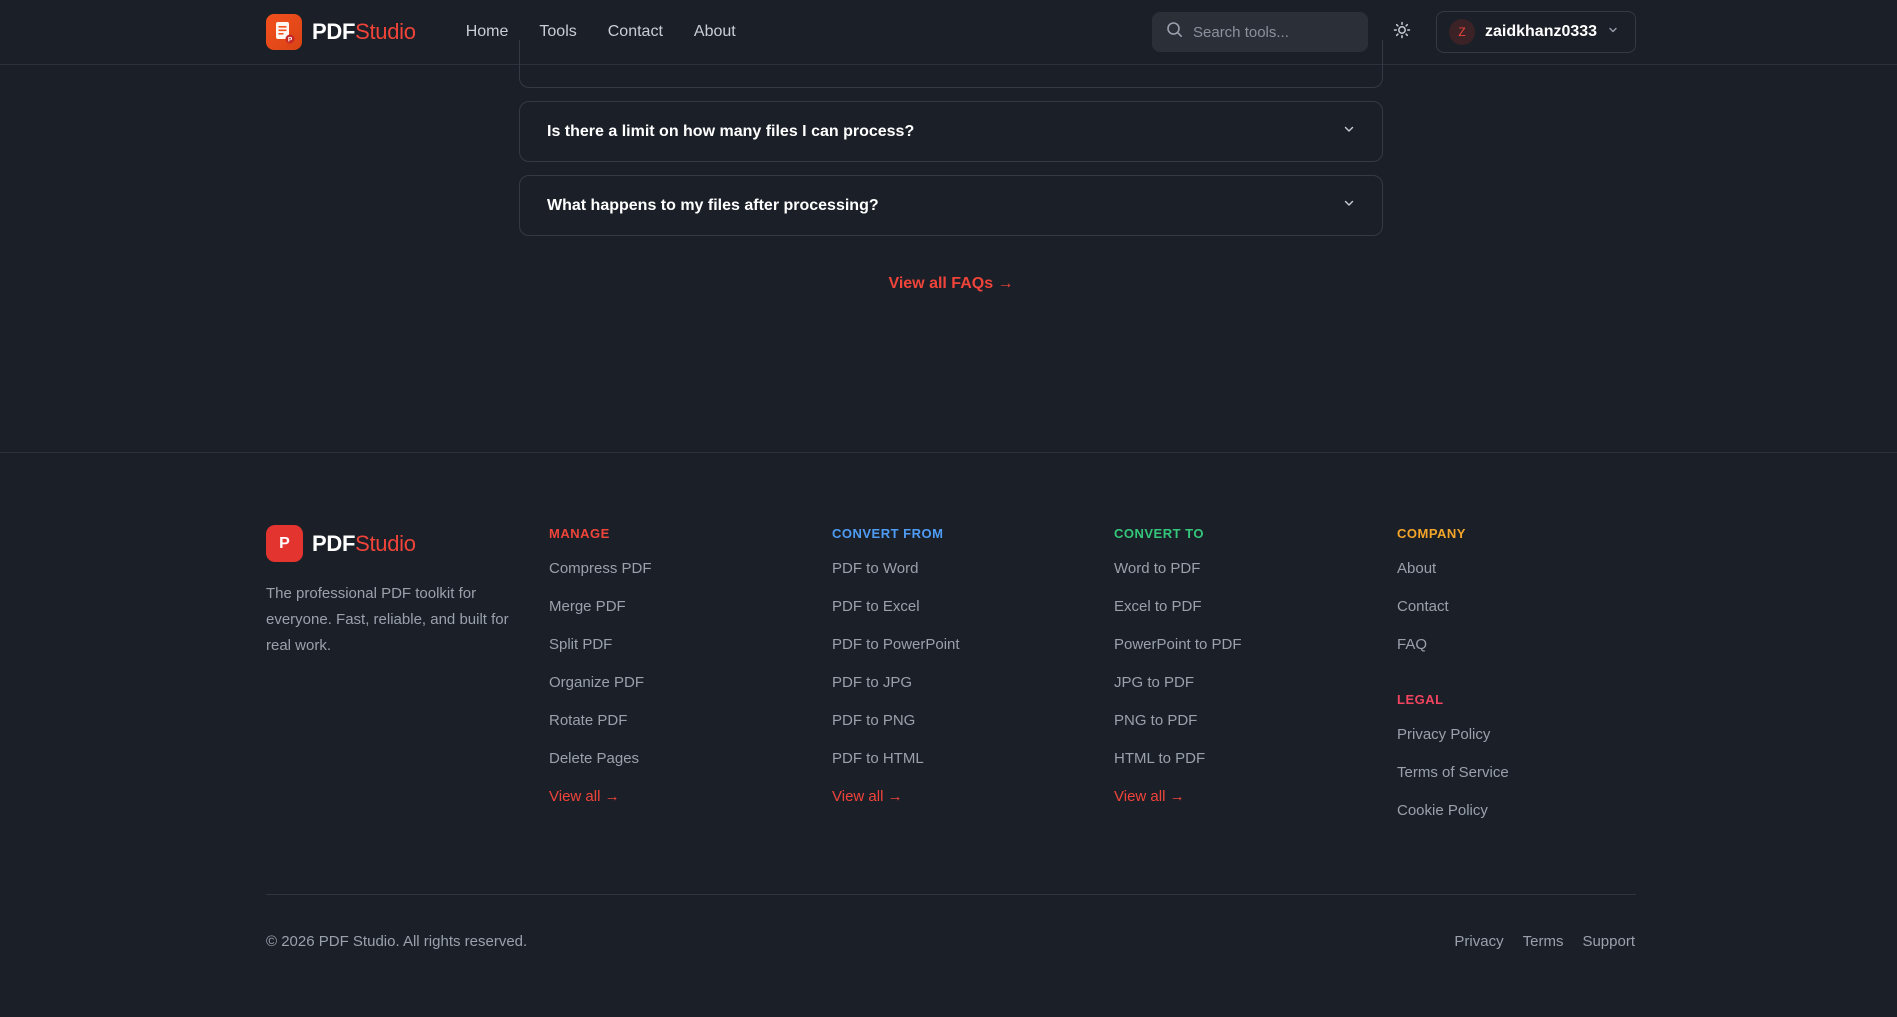  I want to click on footer-link: FAQ, so click(1453, 654).